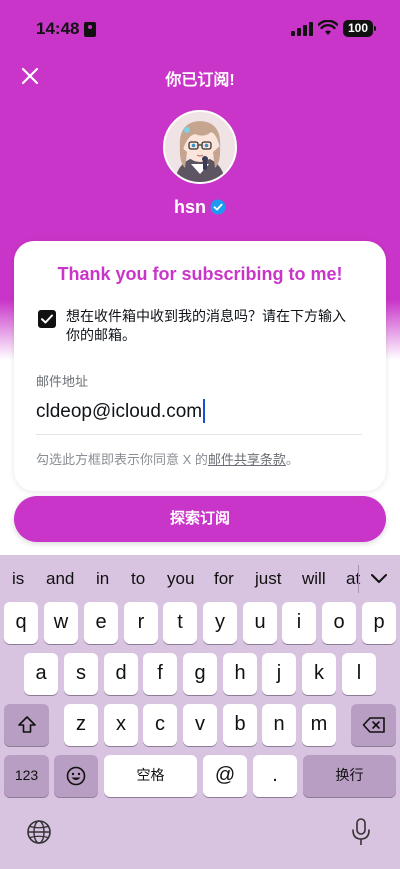 The width and height of the screenshot is (400, 869). What do you see at coordinates (26, 776) in the screenshot?
I see `numbers-key: 123` at bounding box center [26, 776].